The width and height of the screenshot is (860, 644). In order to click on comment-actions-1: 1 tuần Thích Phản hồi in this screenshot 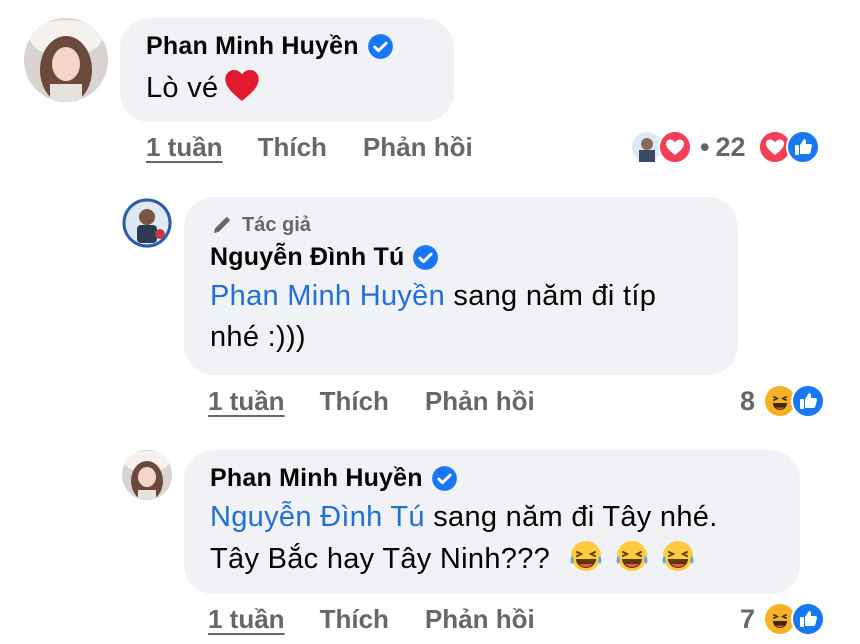, I will do `click(309, 147)`.